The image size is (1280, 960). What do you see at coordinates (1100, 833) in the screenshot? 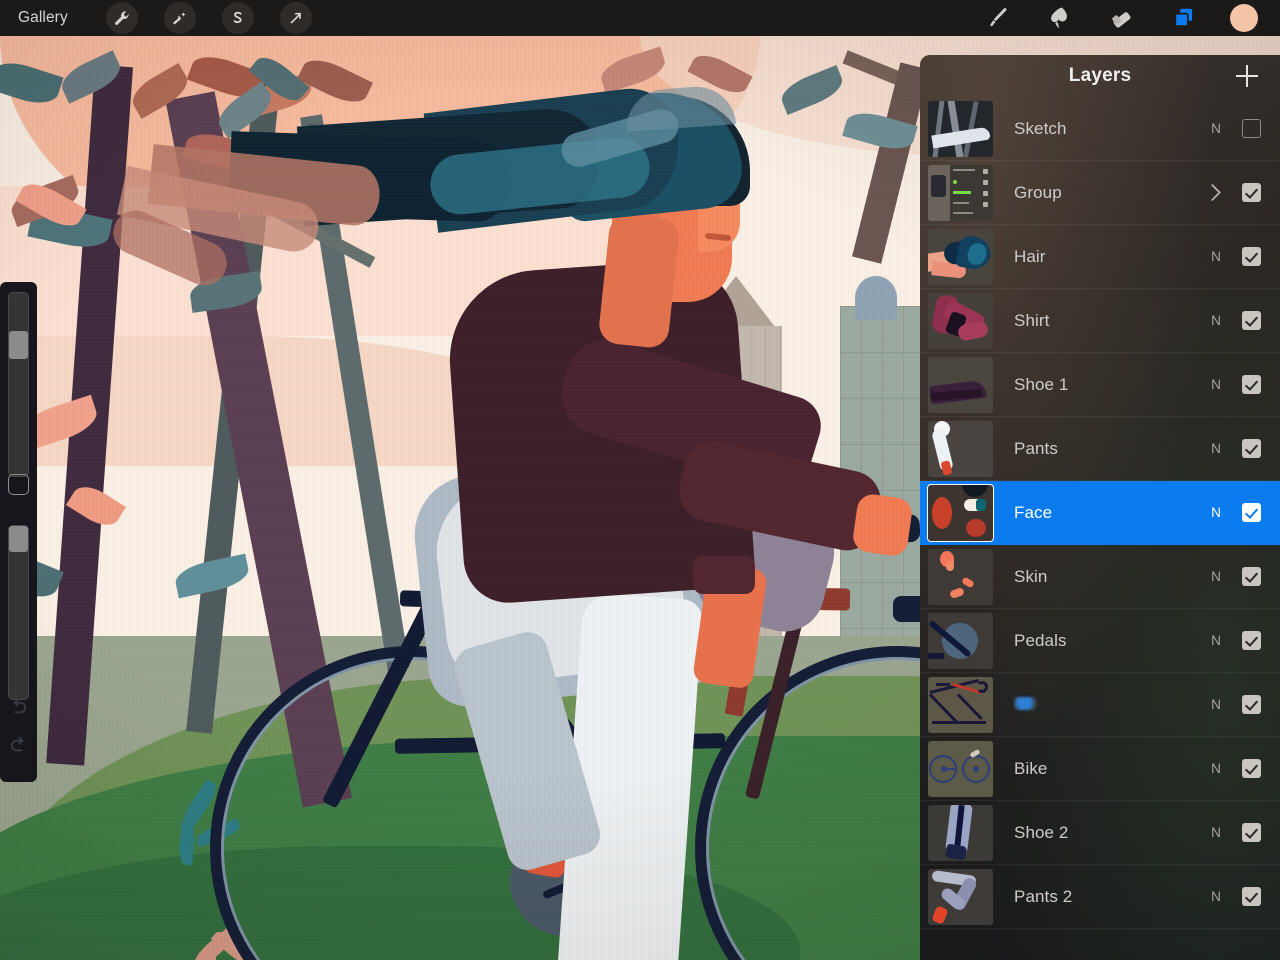
I see `layer-row-shoe-2: Shoe 2 N` at bounding box center [1100, 833].